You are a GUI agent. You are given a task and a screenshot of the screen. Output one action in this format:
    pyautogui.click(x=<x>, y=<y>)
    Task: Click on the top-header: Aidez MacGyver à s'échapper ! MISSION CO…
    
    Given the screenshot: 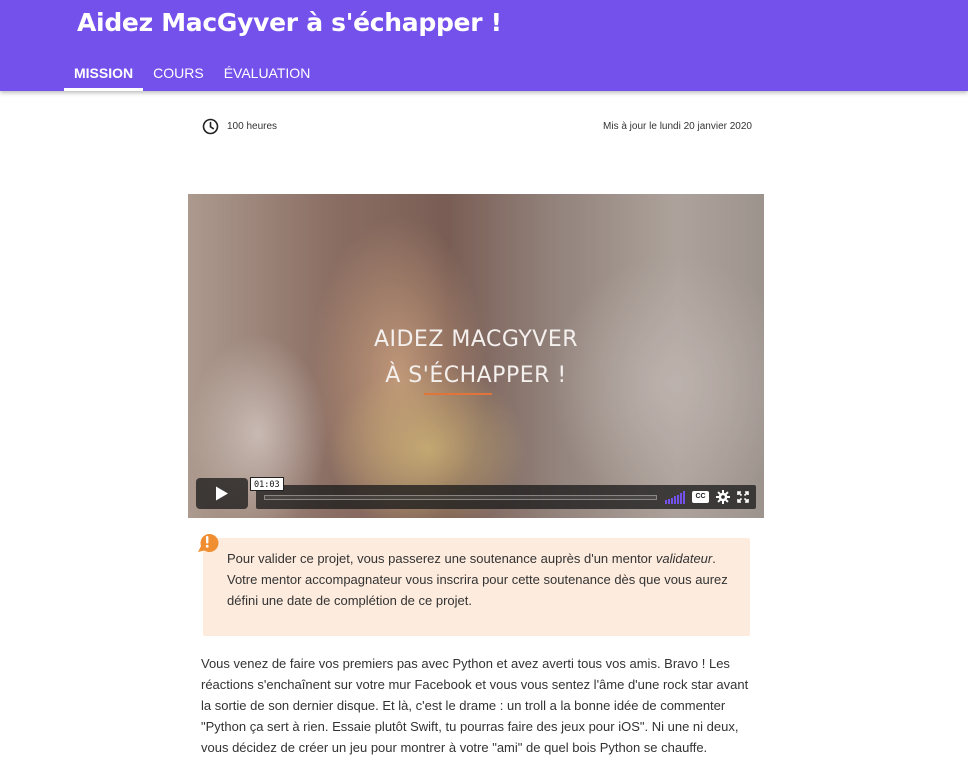 What is the action you would take?
    pyautogui.click(x=484, y=45)
    